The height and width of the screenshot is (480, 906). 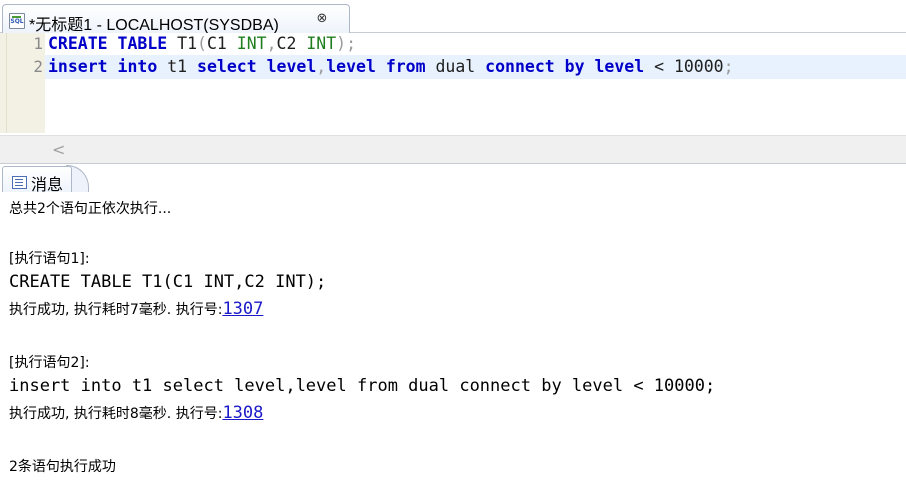 What do you see at coordinates (37, 180) in the screenshot?
I see `messages-tab: 消息` at bounding box center [37, 180].